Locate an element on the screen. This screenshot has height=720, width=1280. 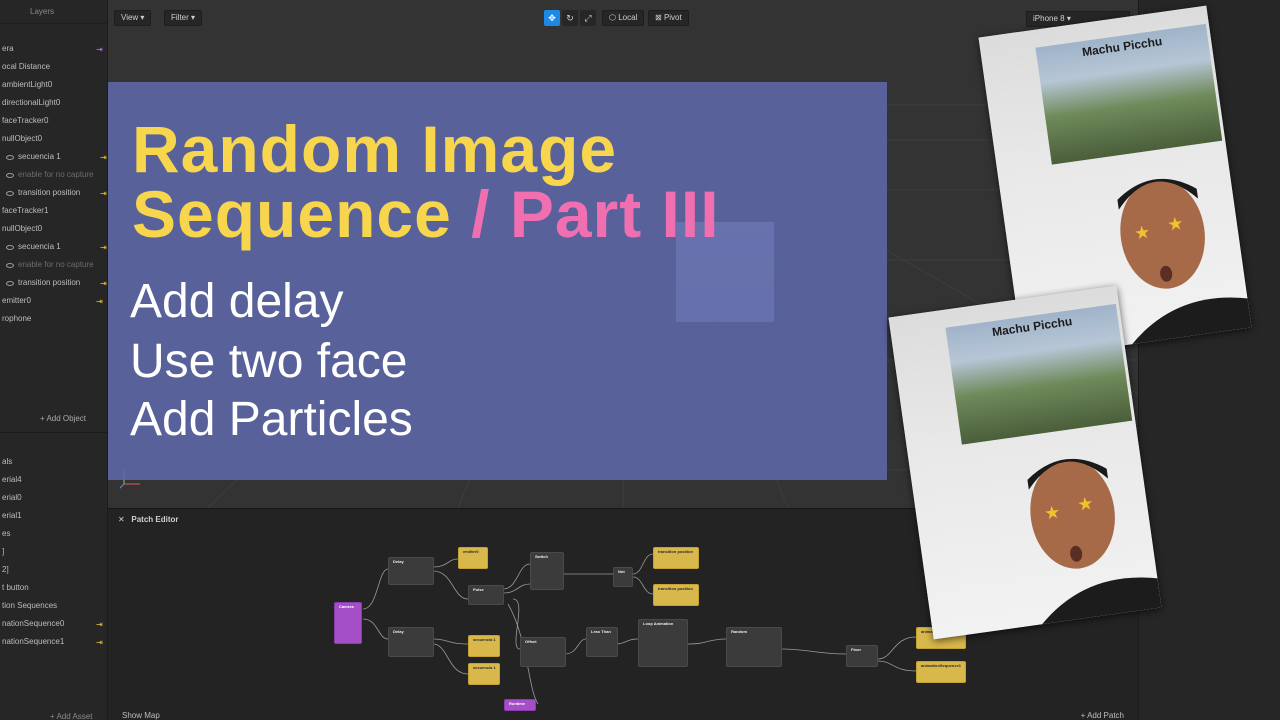
scale-tool-icon: ⤢ is located at coordinates (588, 18).